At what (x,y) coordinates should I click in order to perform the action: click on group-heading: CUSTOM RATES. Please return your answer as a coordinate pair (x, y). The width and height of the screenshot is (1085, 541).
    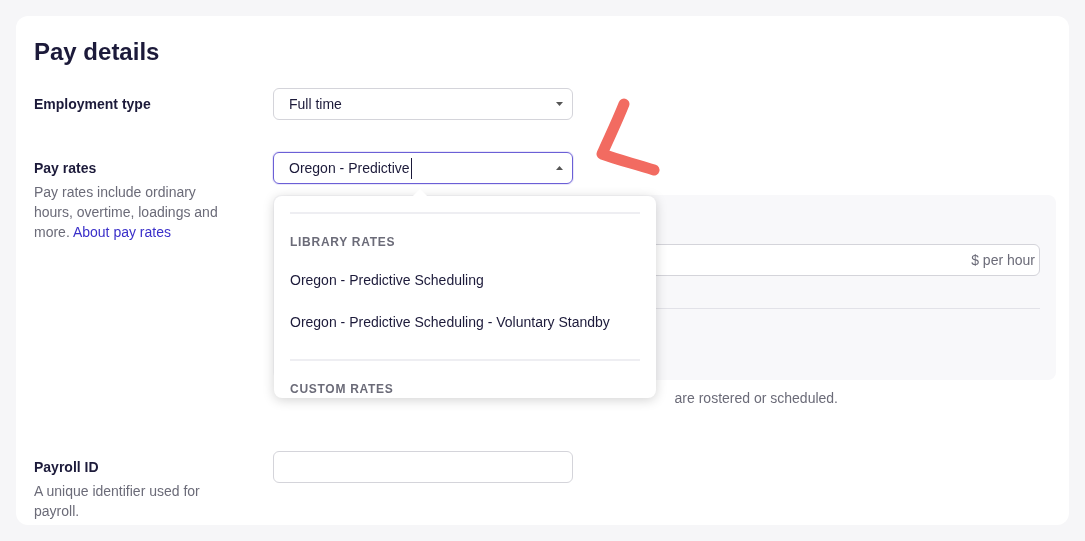
    Looking at the image, I should click on (342, 389).